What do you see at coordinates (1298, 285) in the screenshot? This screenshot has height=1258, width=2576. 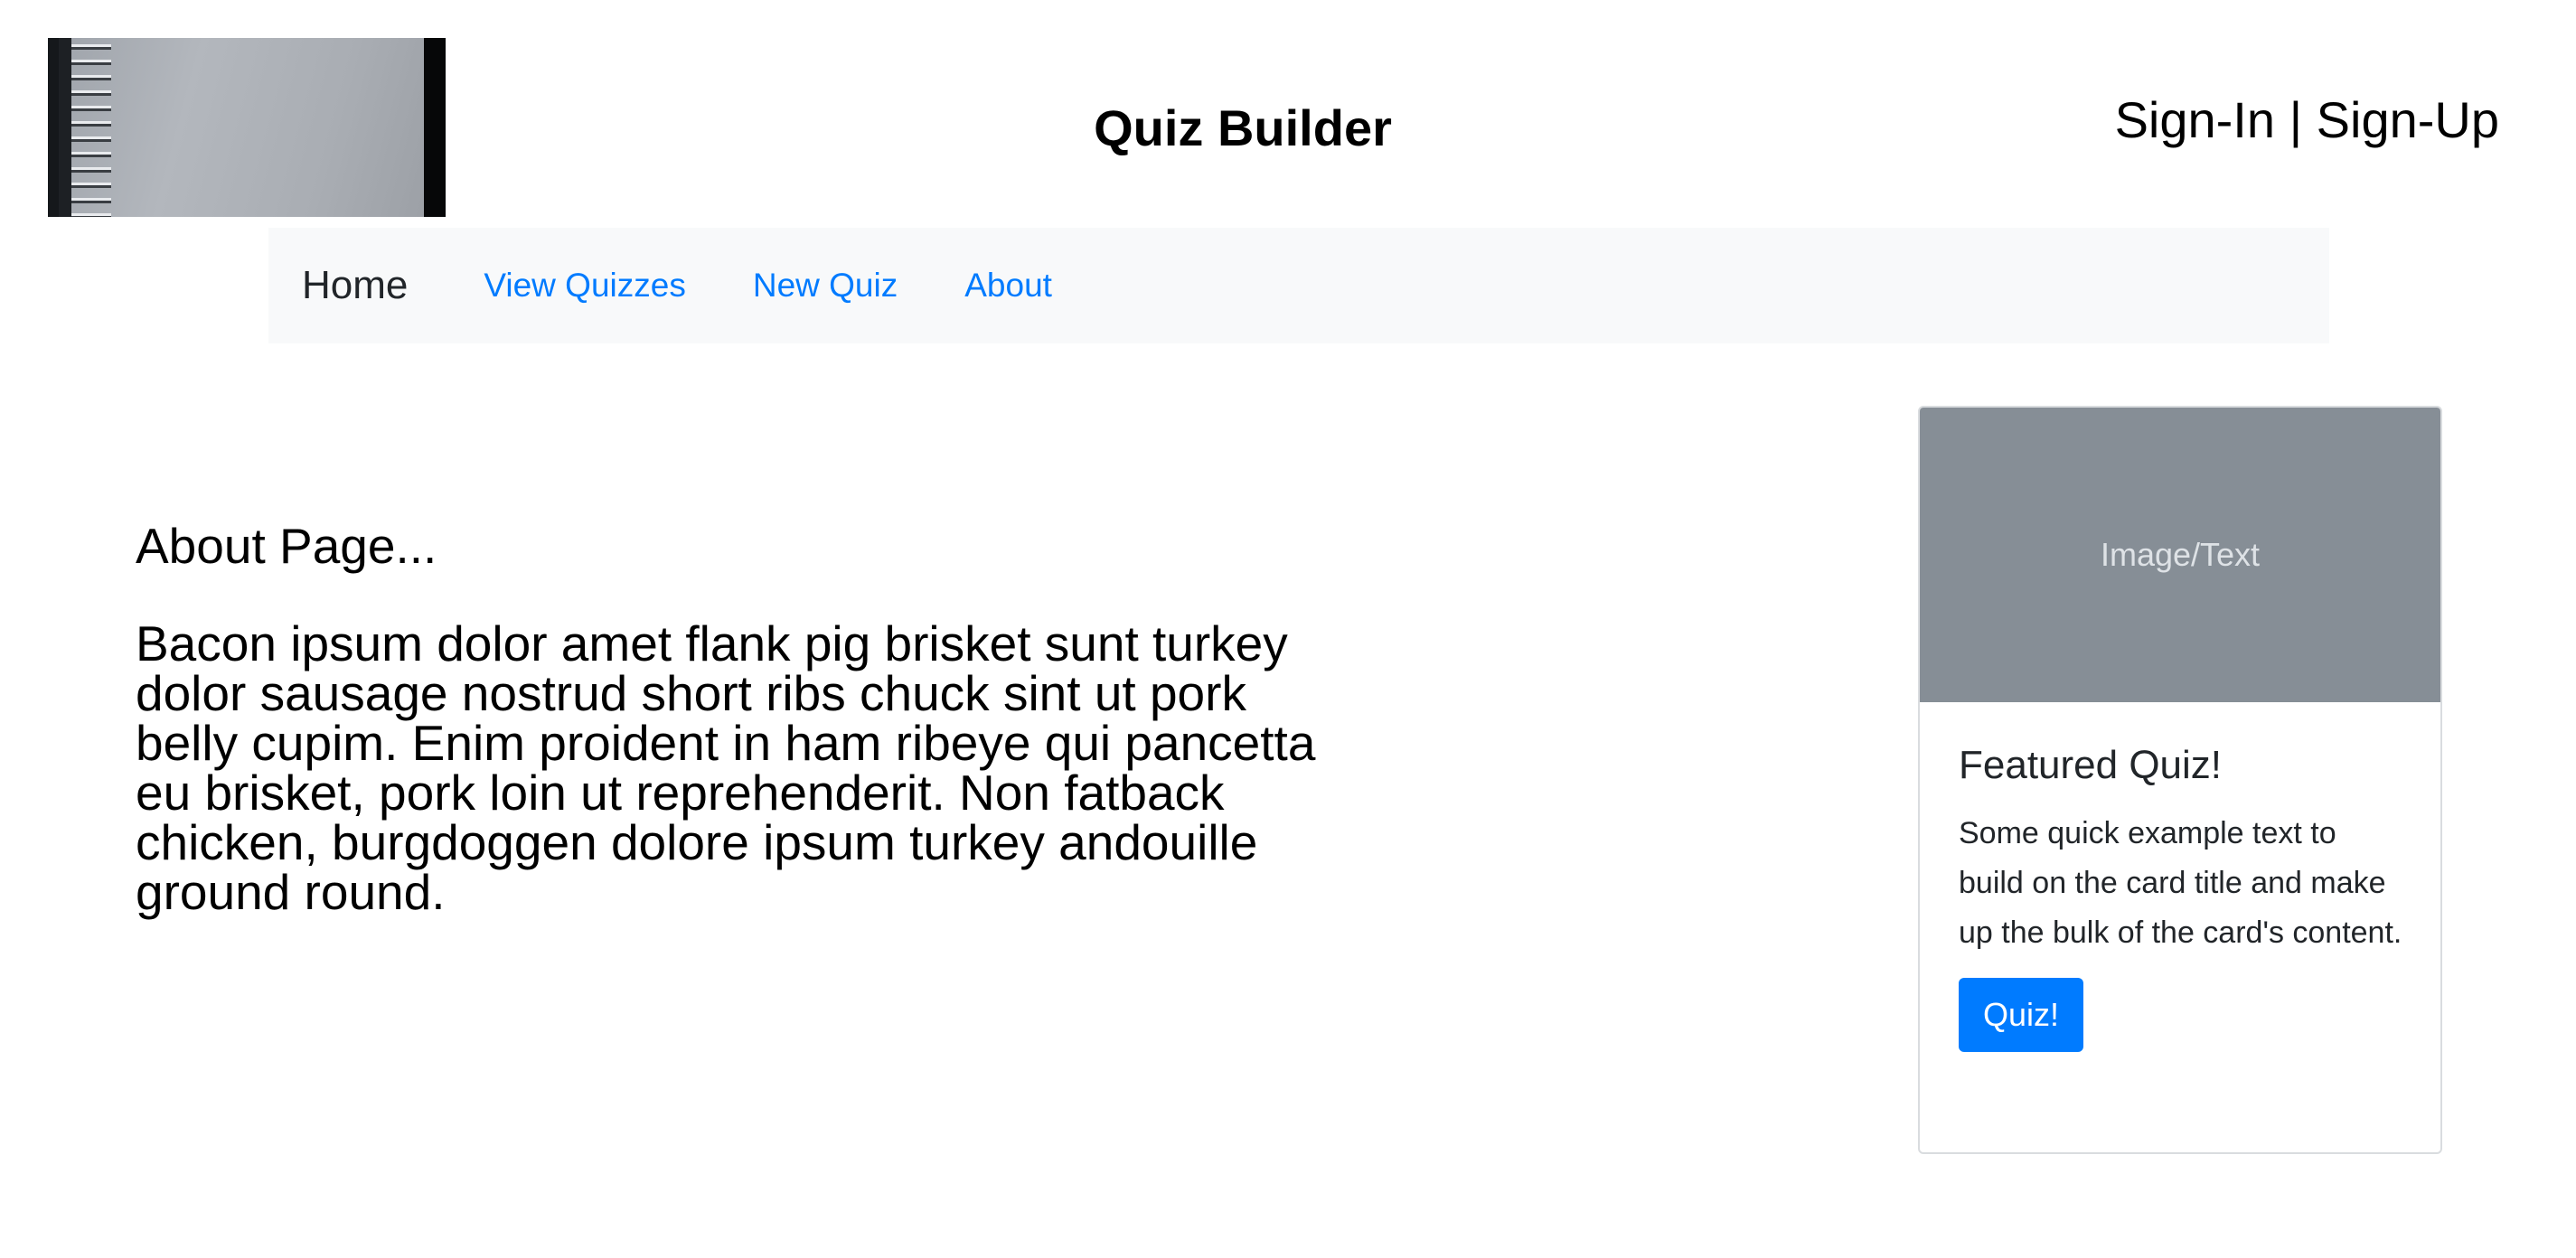 I see `navbar: Home View Quizzes New Quiz About` at bounding box center [1298, 285].